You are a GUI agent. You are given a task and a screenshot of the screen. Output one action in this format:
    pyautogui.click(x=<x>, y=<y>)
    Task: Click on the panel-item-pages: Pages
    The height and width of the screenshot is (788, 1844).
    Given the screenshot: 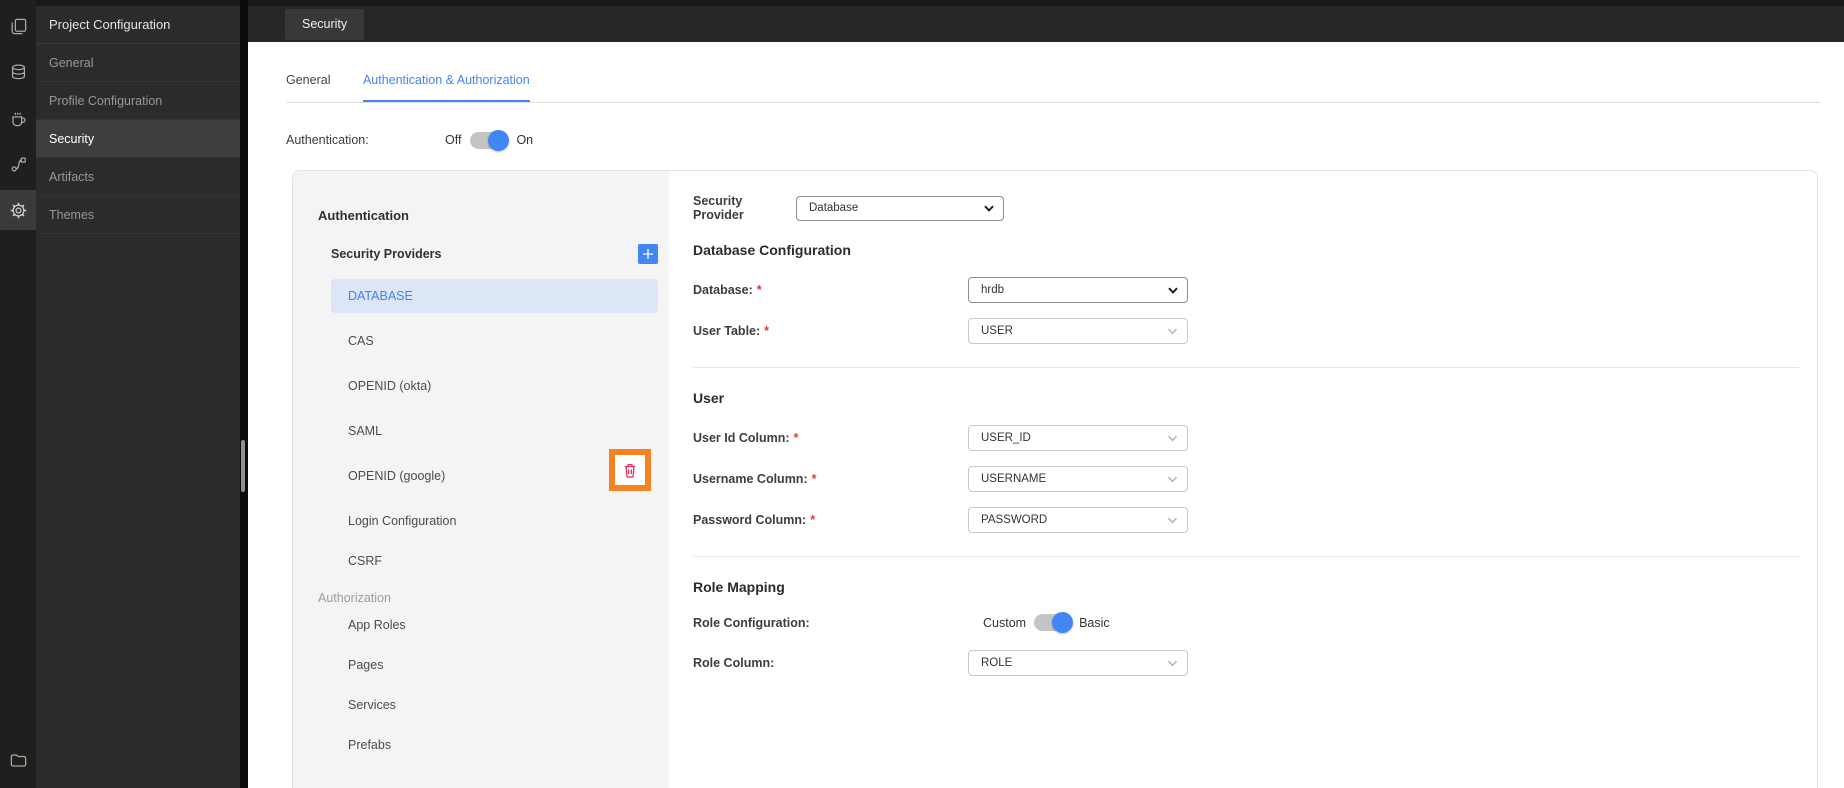 What is the action you would take?
    pyautogui.click(x=494, y=665)
    